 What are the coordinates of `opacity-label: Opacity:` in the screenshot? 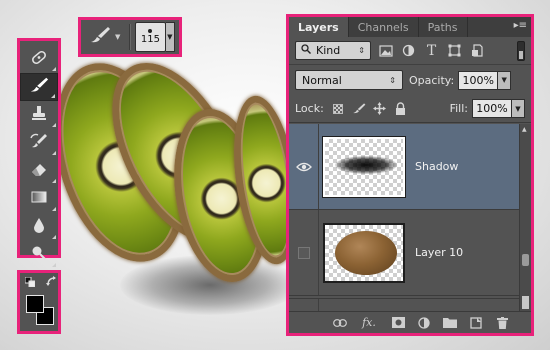 It's located at (432, 80).